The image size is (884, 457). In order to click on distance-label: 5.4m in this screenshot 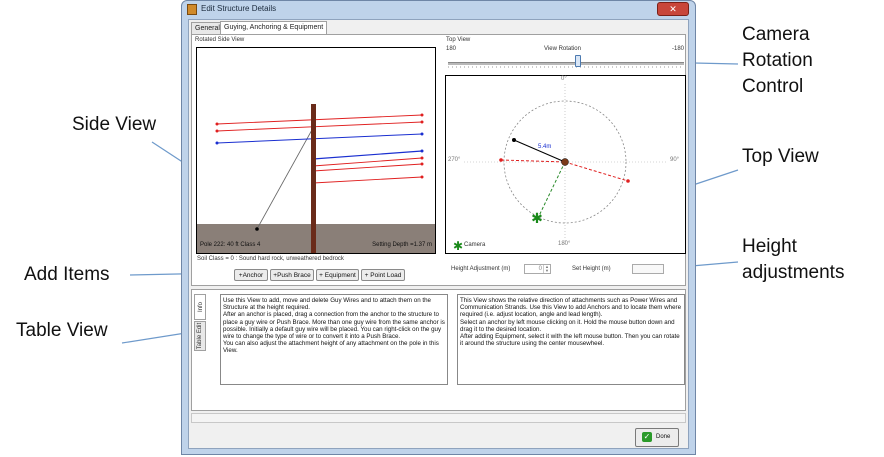, I will do `click(545, 147)`.